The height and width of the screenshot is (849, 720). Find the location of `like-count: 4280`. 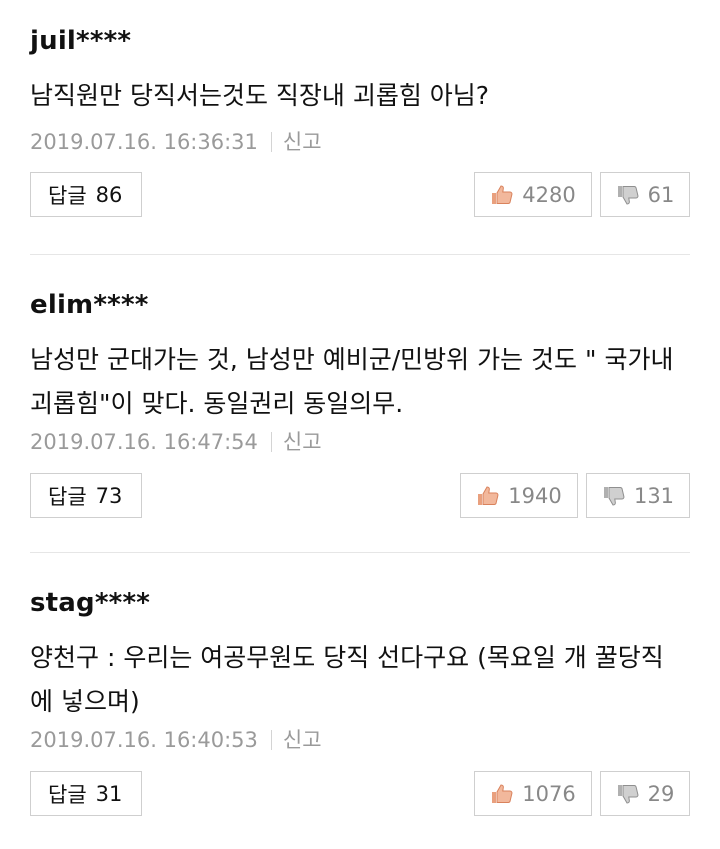

like-count: 4280 is located at coordinates (549, 194).